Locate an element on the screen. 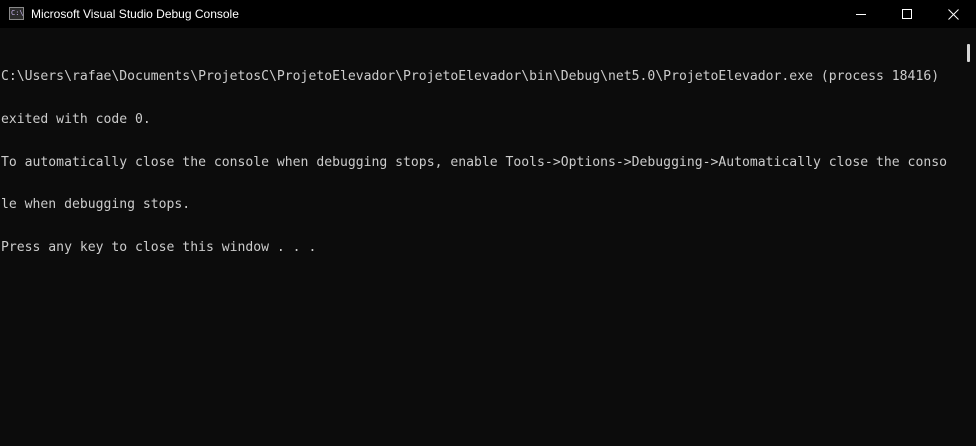 This screenshot has width=976, height=446. console-app-icon: C:\ is located at coordinates (16, 13).